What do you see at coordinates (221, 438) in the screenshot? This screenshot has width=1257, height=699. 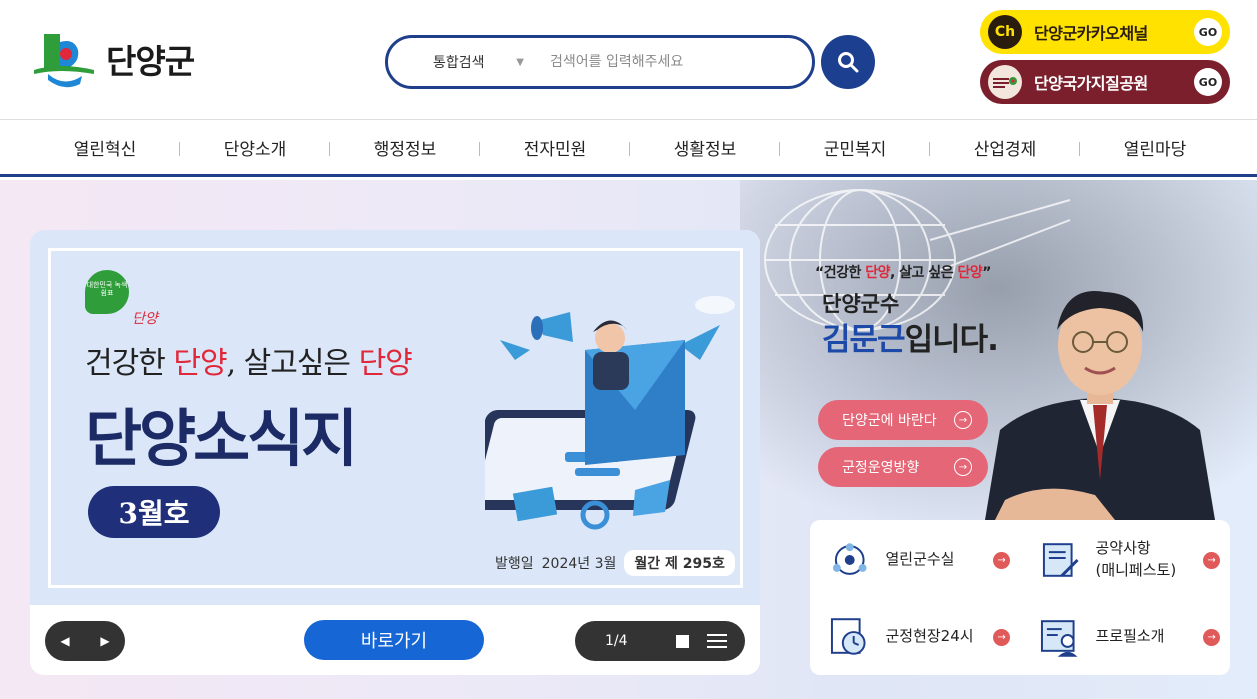 I see `newsletter-title: 단양소식지` at bounding box center [221, 438].